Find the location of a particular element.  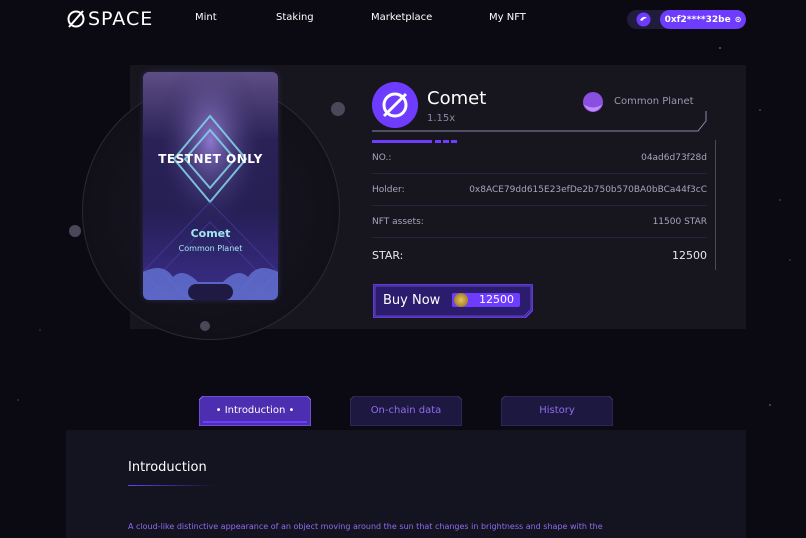

card-artwork is located at coordinates (210, 186).